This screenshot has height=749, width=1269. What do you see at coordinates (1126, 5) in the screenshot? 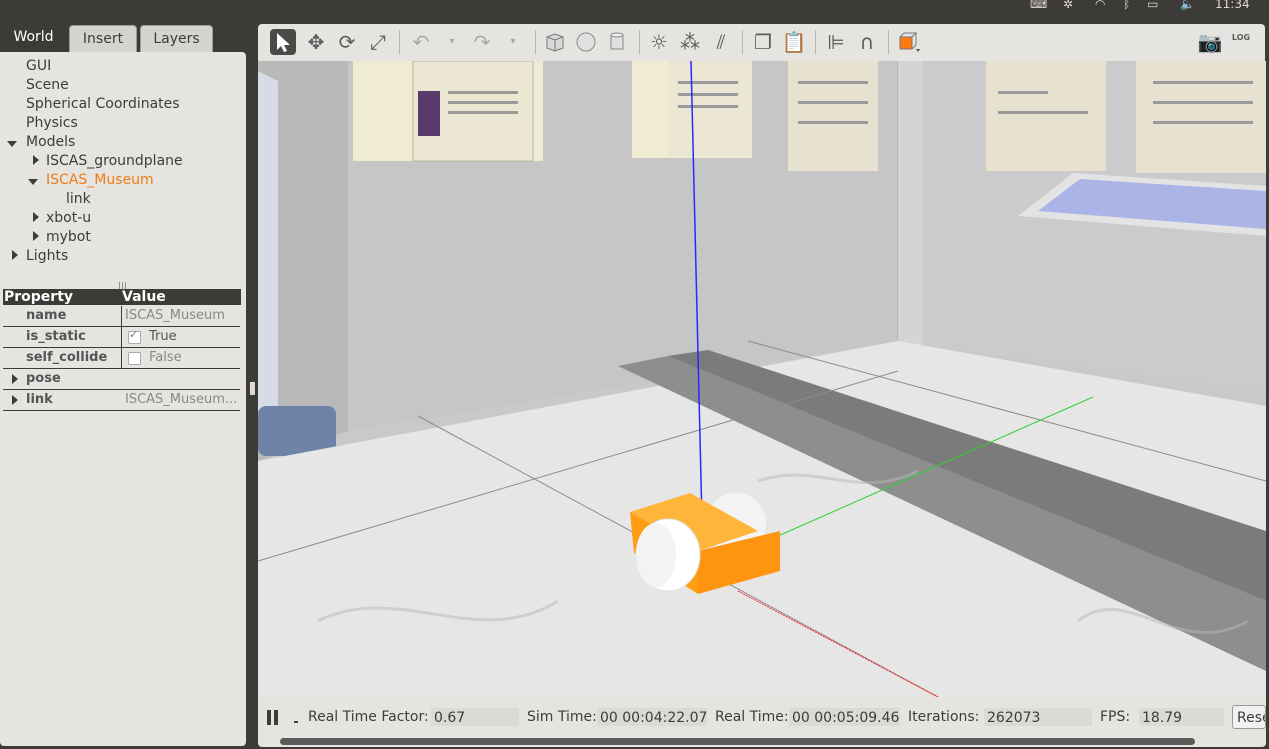
I see `bluetooth-icon: ᛒ` at bounding box center [1126, 5].